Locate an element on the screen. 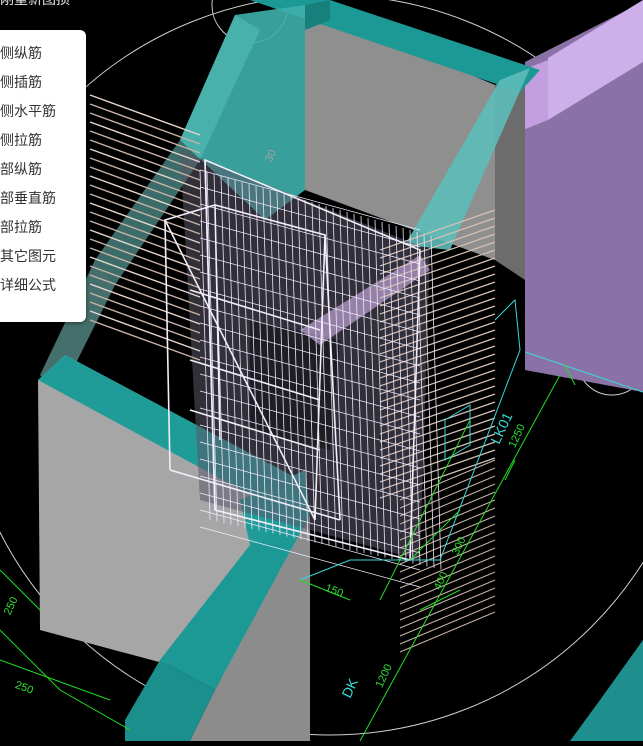 The image size is (643, 746). teal-beam-bottom-right is located at coordinates (606, 690).